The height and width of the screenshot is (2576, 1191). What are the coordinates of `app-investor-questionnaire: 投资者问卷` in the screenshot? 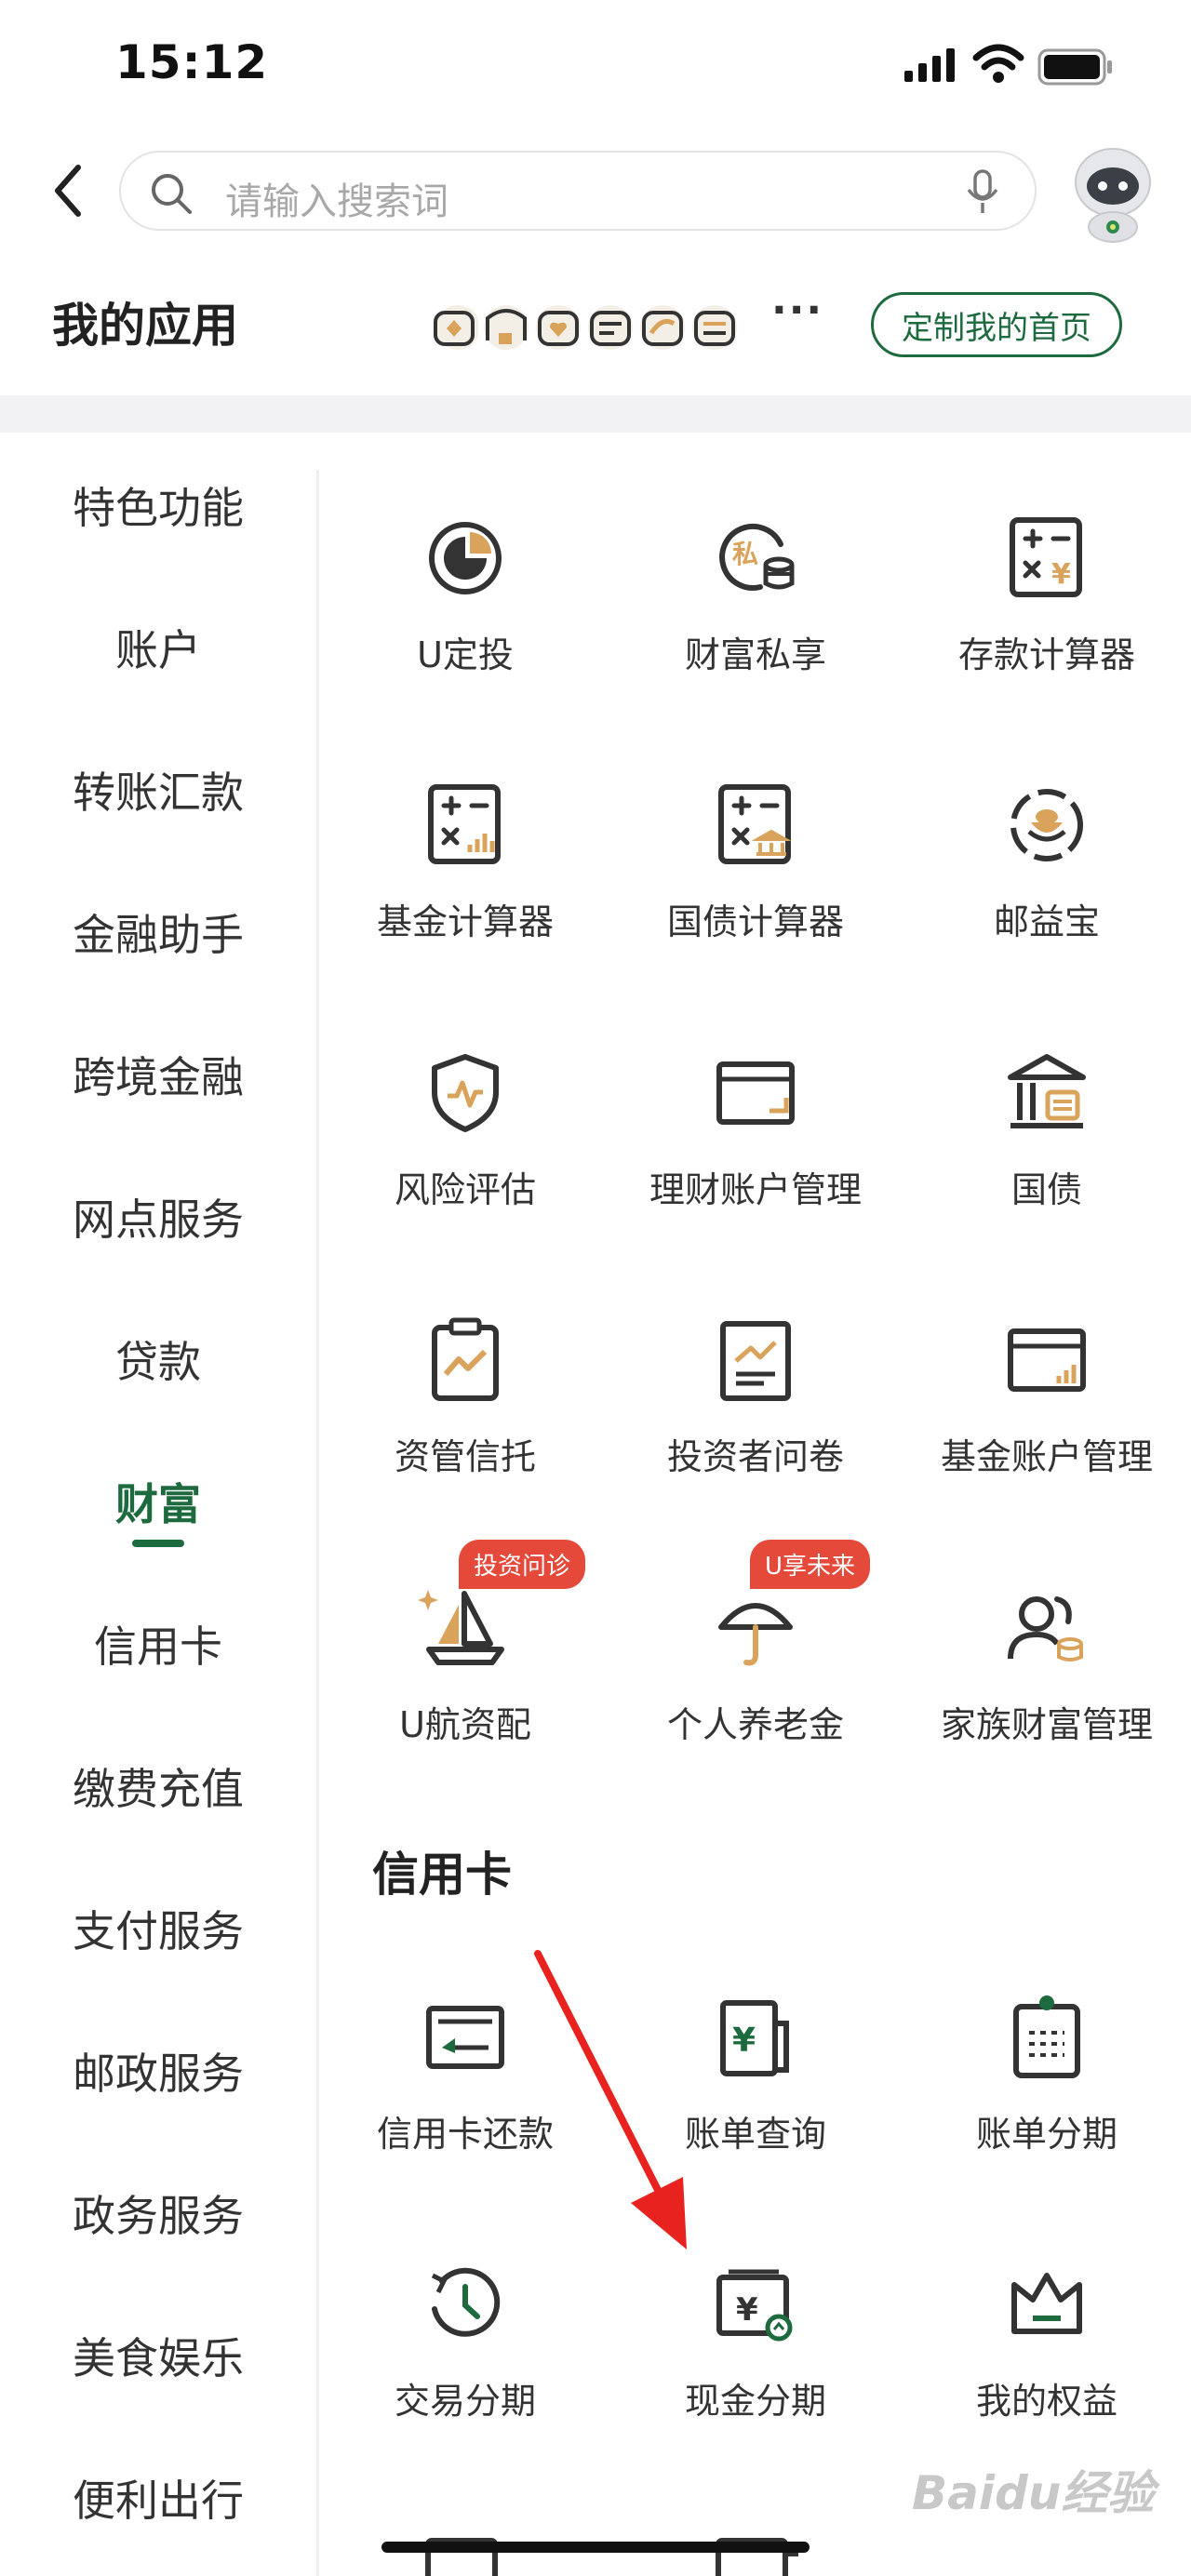 It's located at (755, 1394).